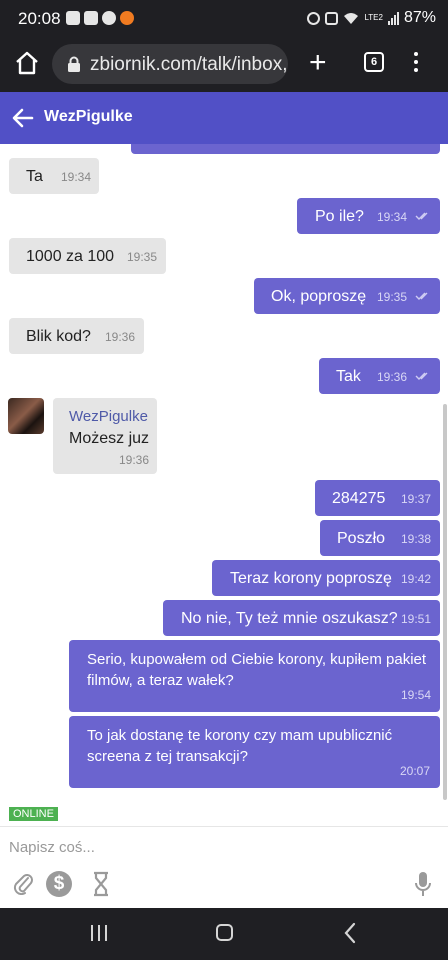 This screenshot has width=448, height=960. I want to click on message-text: Po ile?, so click(339, 216).